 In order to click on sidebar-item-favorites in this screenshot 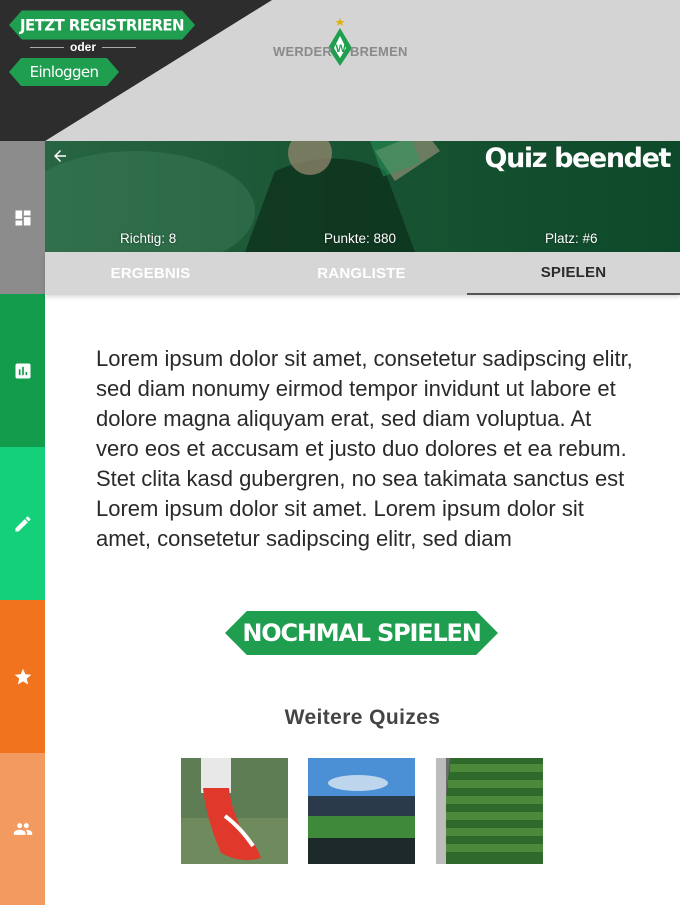, I will do `click(22, 676)`.